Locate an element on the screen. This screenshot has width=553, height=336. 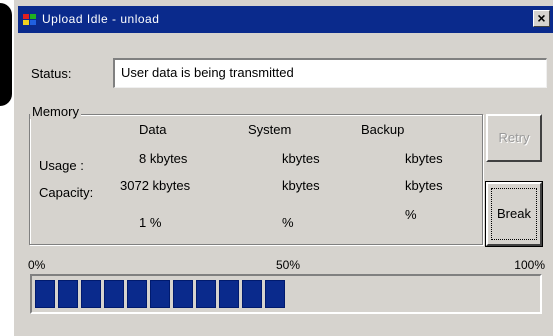
usage-data-value: 8 kbytes is located at coordinates (163, 158).